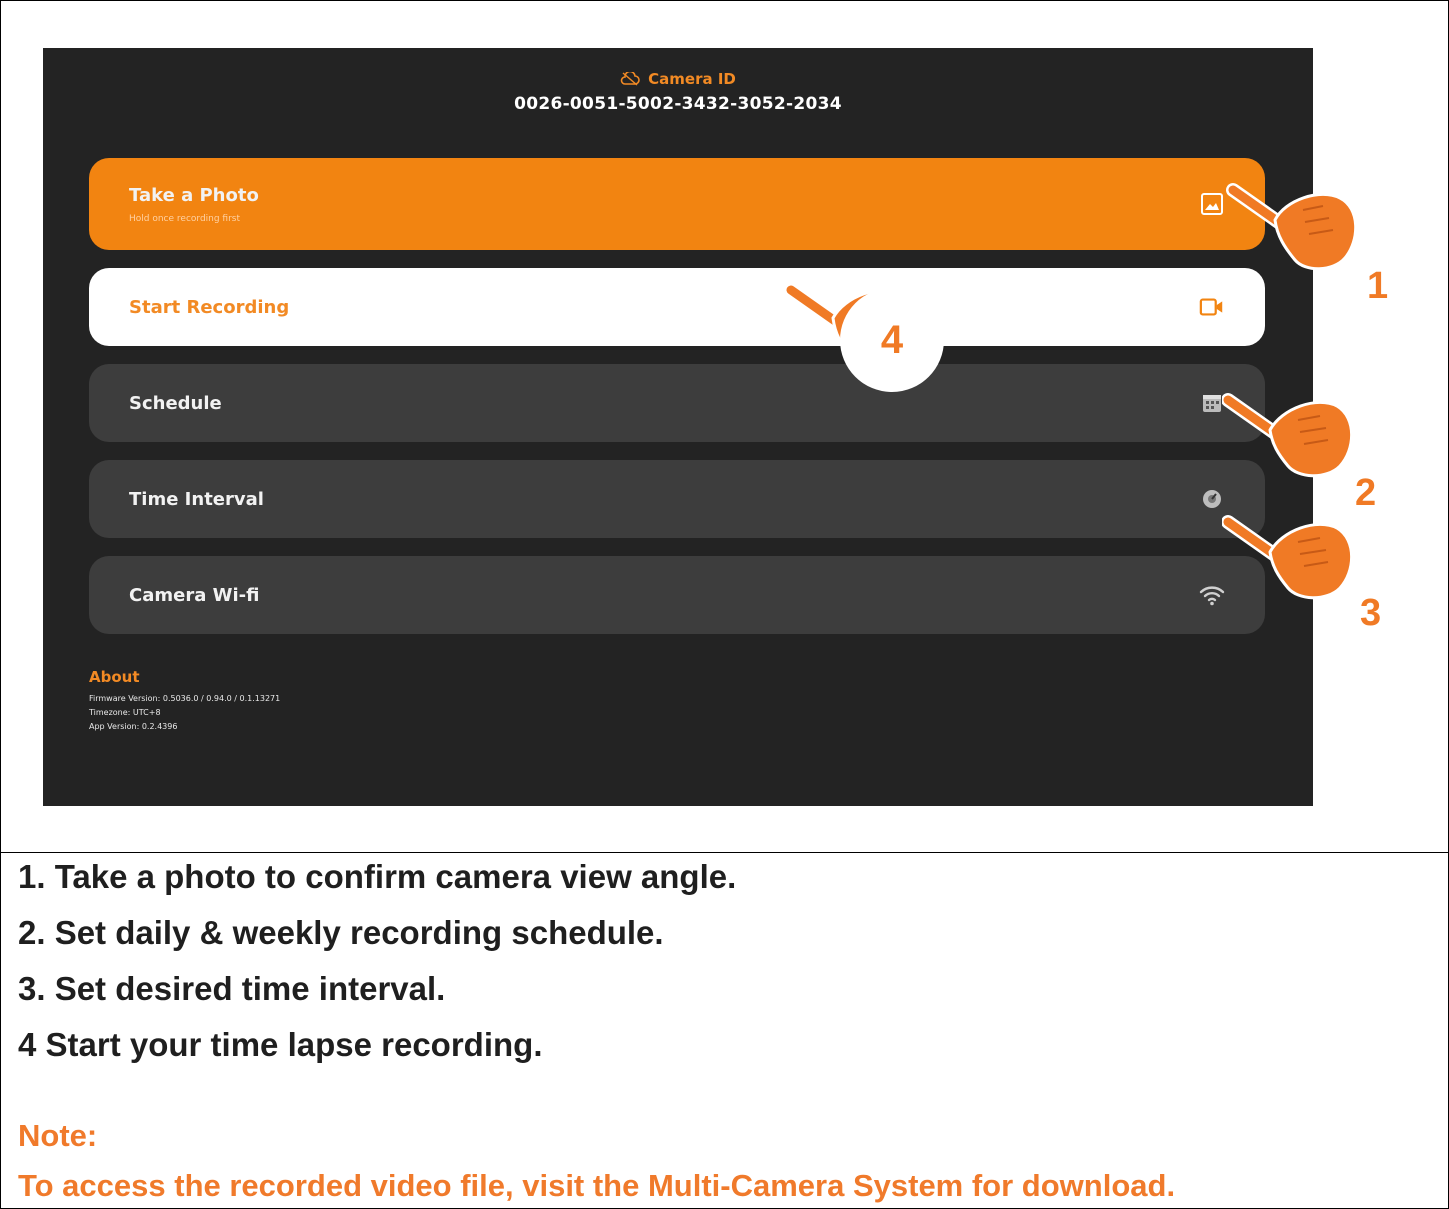 Image resolution: width=1449 pixels, height=1209 pixels. Describe the element at coordinates (1378, 286) in the screenshot. I see `callout-number-1: 1` at that location.